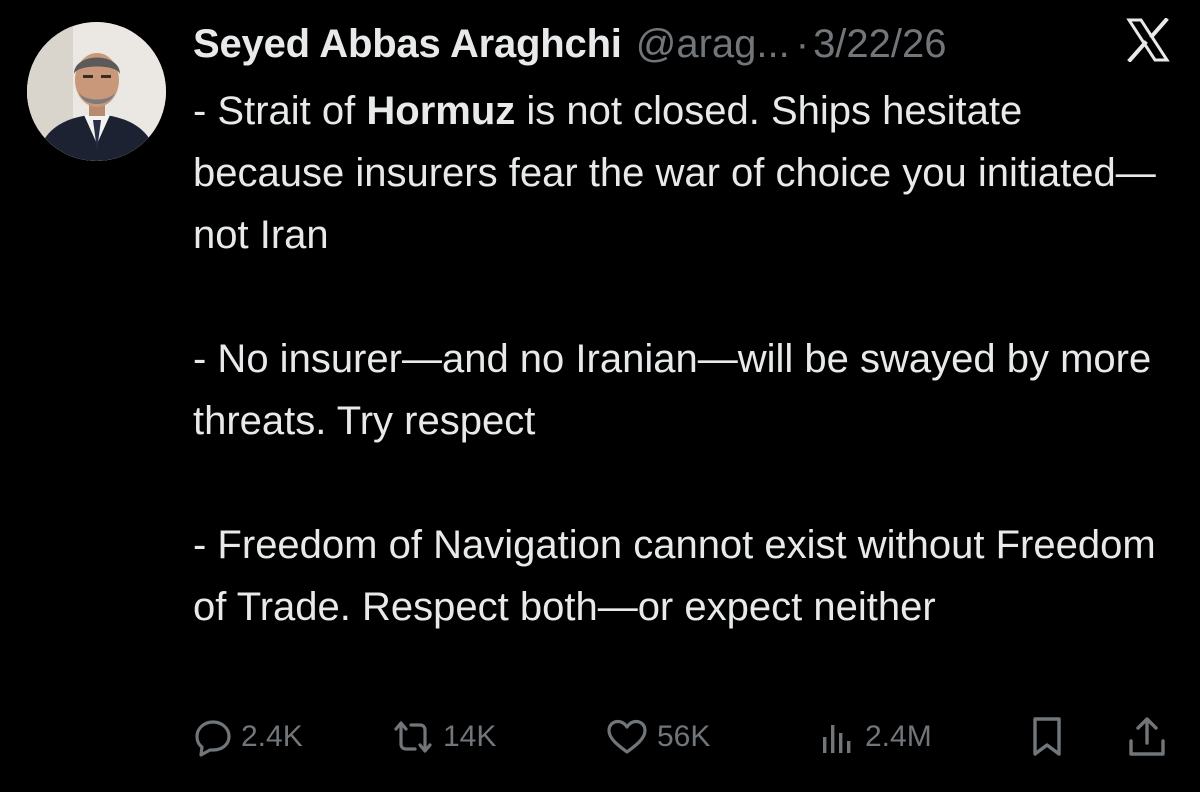  I want to click on like-button: 56K, so click(657, 737).